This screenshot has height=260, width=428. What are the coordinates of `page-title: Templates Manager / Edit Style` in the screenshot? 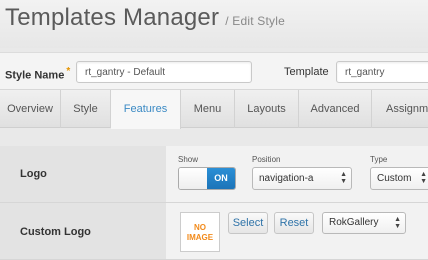 It's located at (145, 18).